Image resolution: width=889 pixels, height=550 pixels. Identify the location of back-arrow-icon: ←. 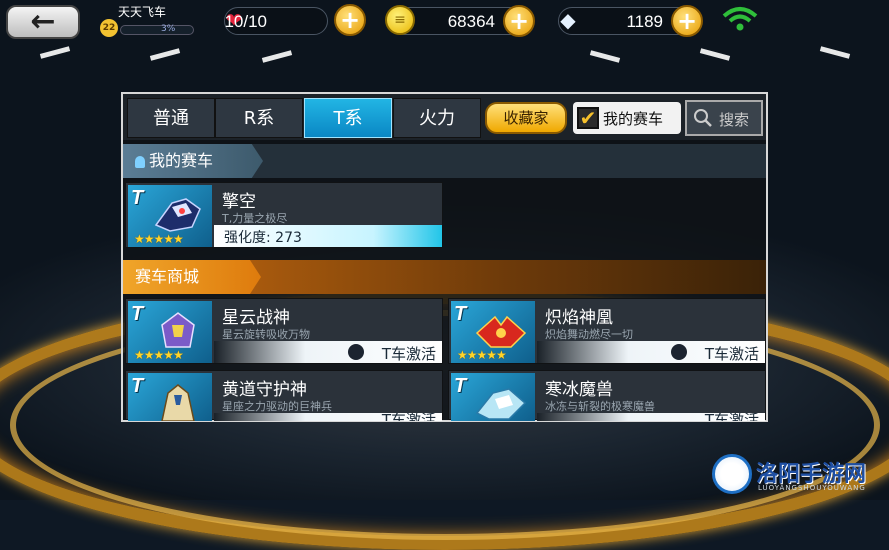
(43, 21).